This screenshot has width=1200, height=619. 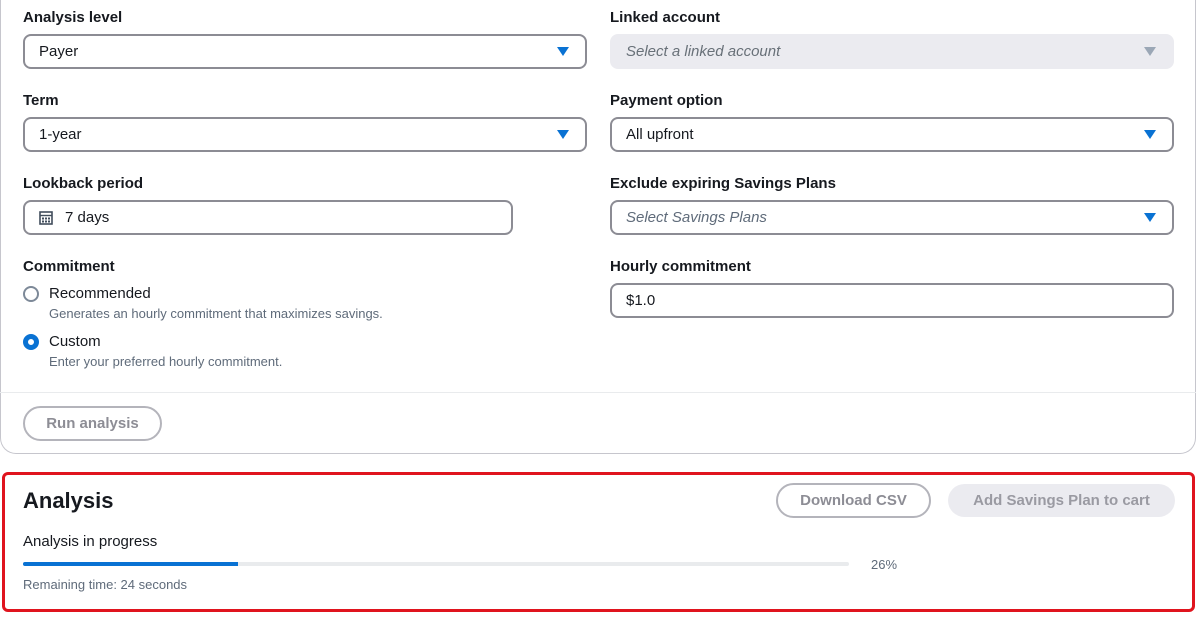 What do you see at coordinates (884, 564) in the screenshot?
I see `progress-percent: 26%` at bounding box center [884, 564].